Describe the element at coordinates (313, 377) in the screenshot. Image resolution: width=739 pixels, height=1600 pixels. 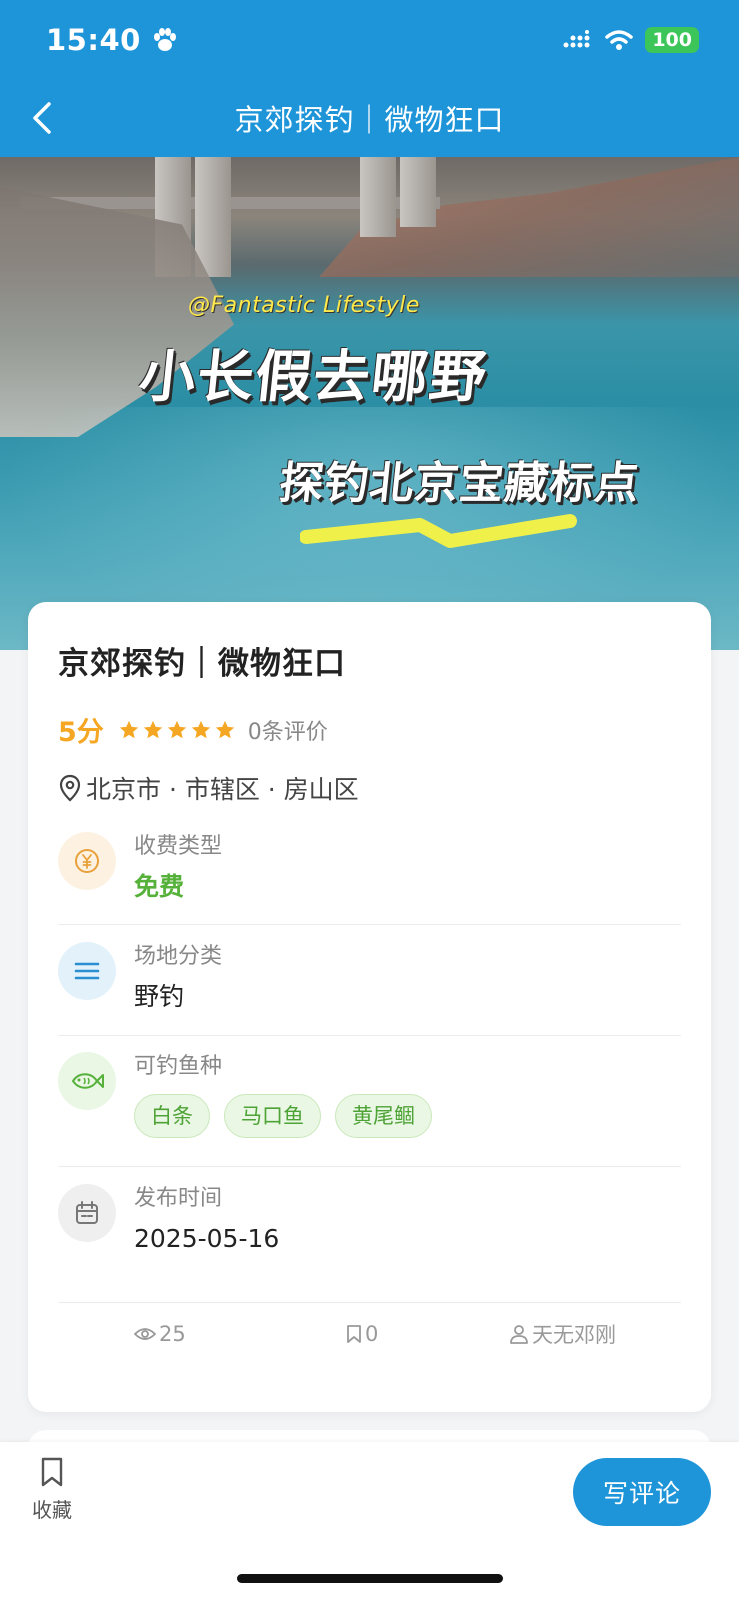
I see `hero-headline: 小长假去哪野` at that location.